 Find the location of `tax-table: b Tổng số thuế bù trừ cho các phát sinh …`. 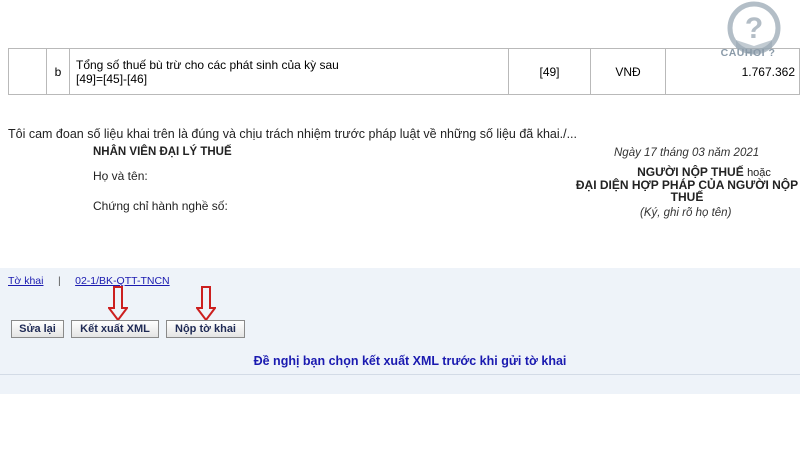

tax-table: b Tổng số thuế bù trừ cho các phát sinh … is located at coordinates (404, 71).